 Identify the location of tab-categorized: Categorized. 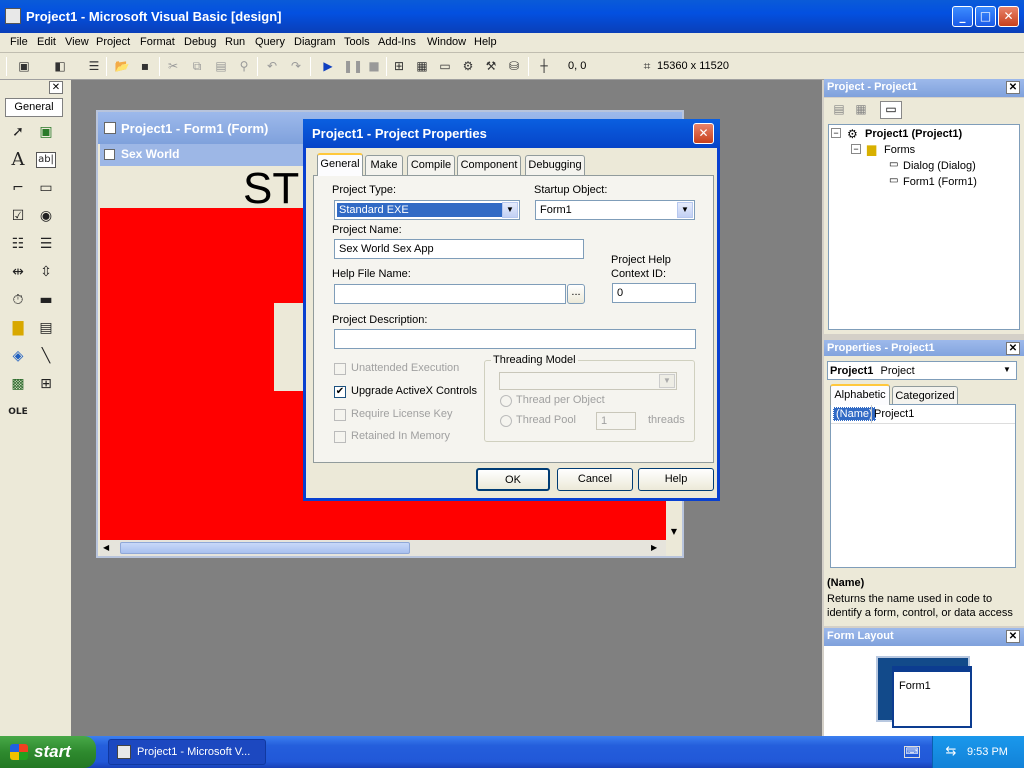
(925, 395).